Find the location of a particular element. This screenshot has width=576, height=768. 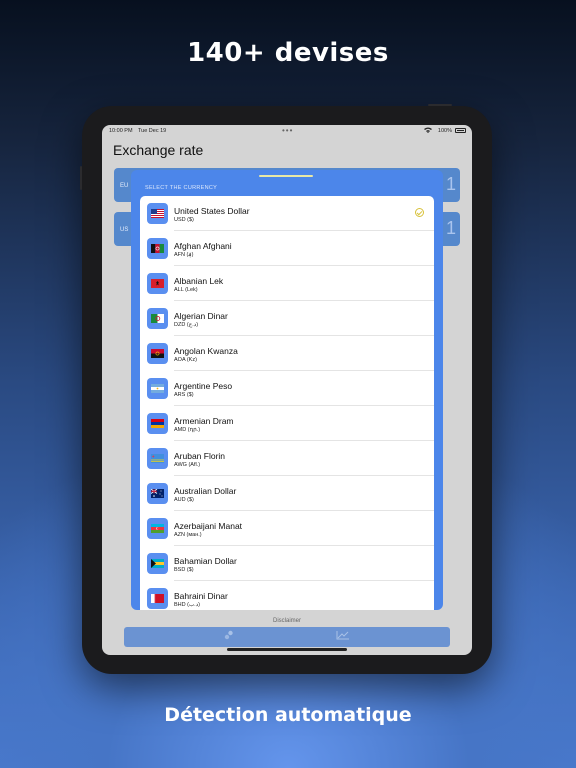

aruba-flag-icon is located at coordinates (157, 458).